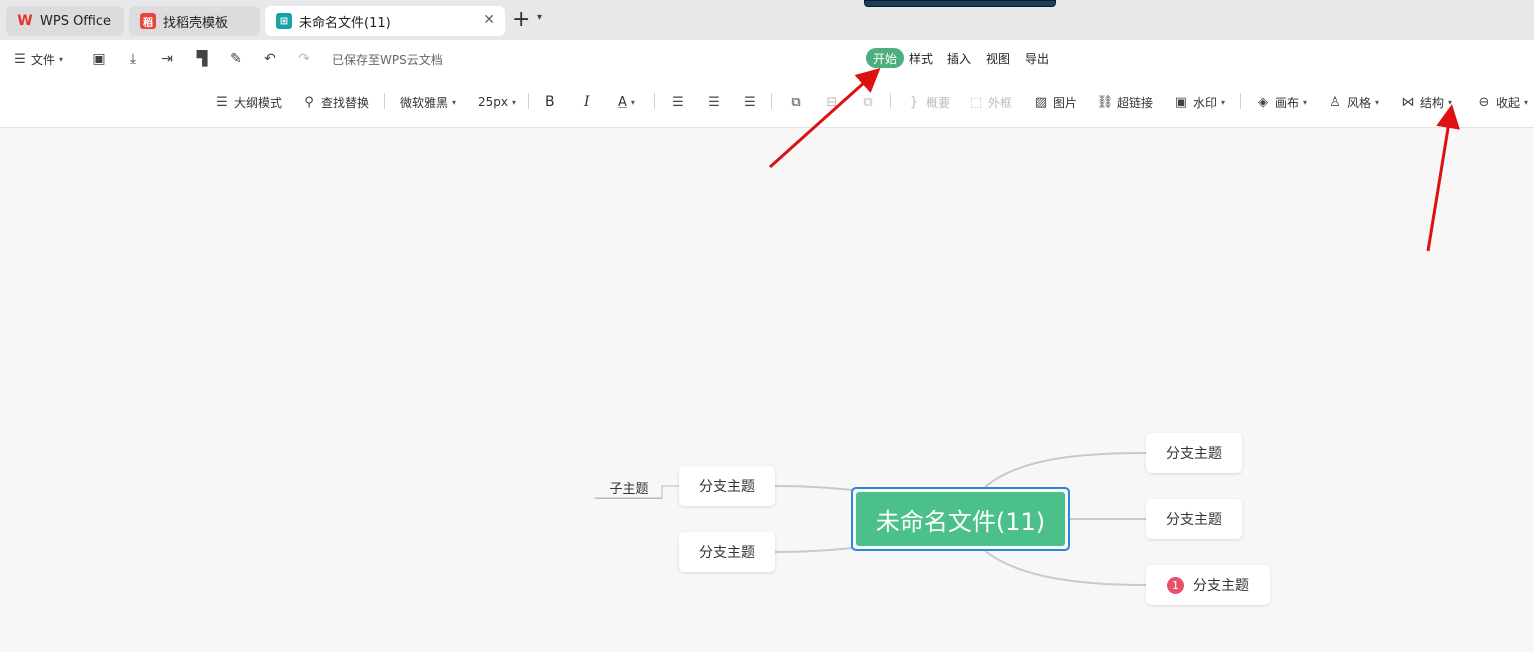 Image resolution: width=1534 pixels, height=652 pixels. I want to click on red-arrow-start-tab, so click(824, 118).